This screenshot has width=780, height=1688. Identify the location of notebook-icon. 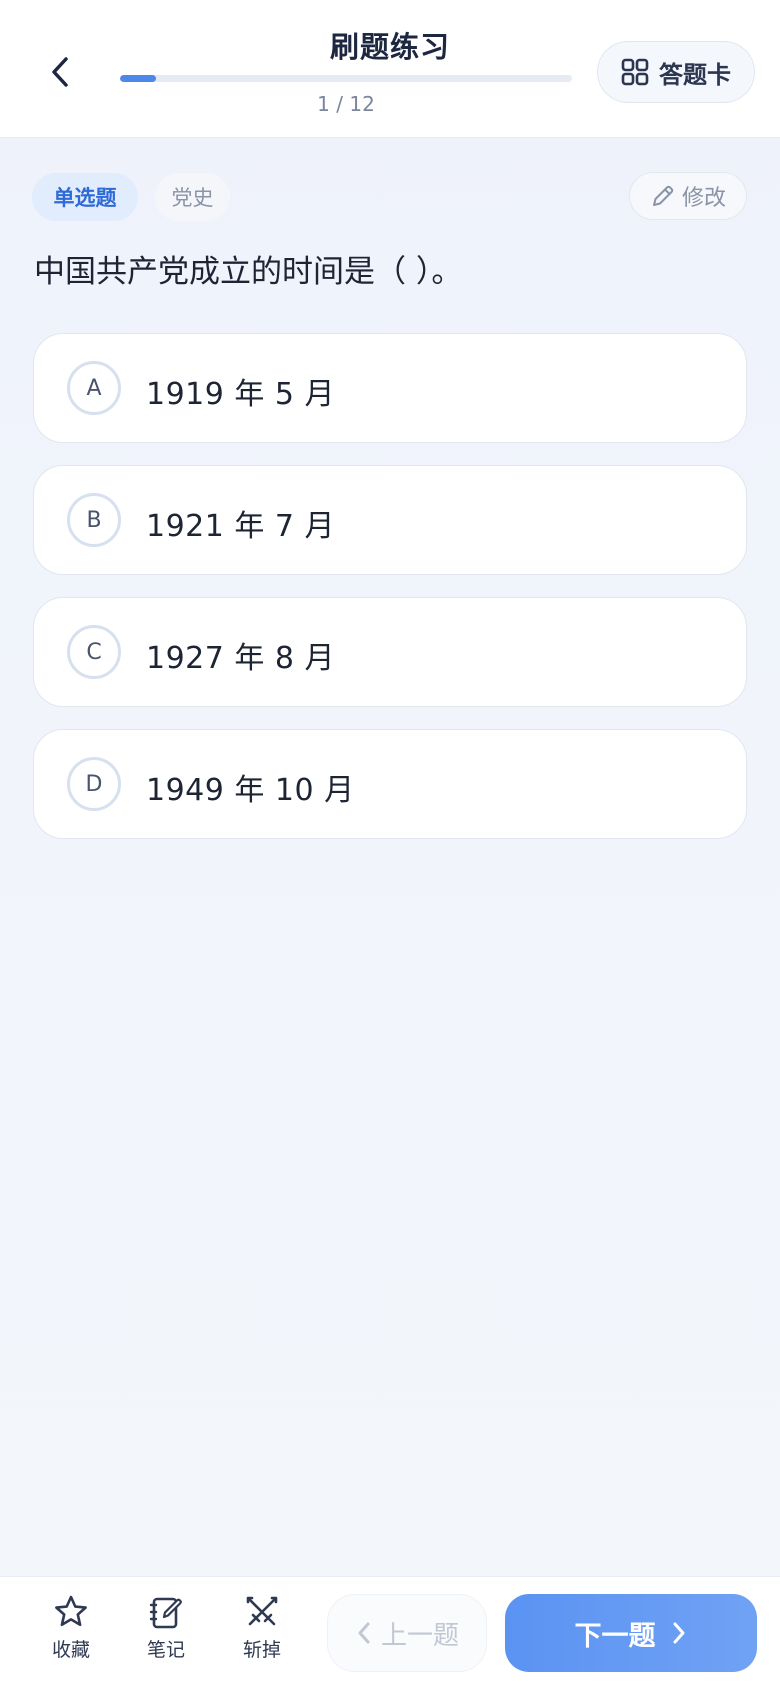
(165, 1613).